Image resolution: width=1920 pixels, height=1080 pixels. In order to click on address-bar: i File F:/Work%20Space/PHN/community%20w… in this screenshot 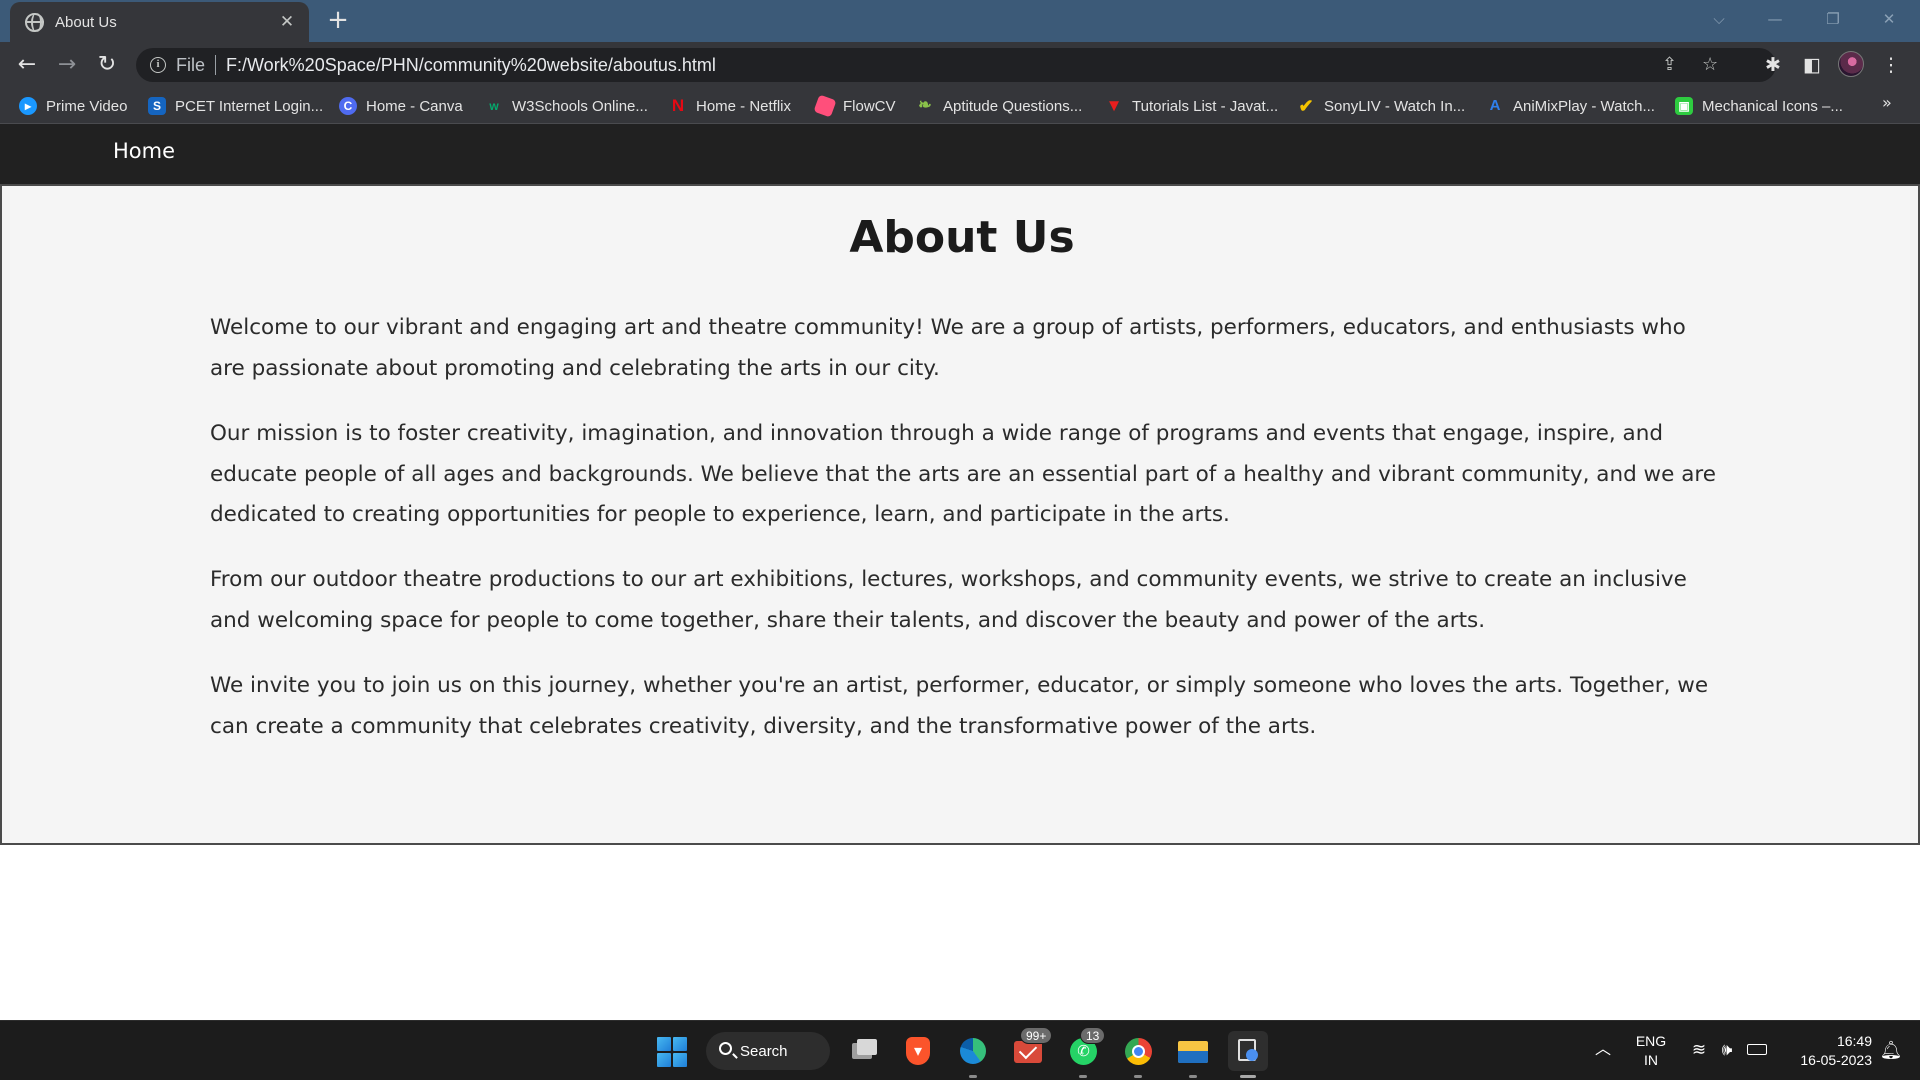, I will do `click(956, 65)`.